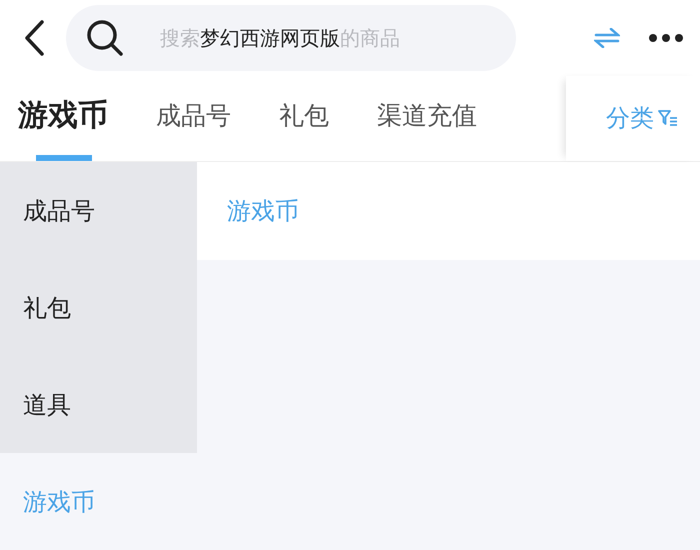 This screenshot has width=700, height=550. What do you see at coordinates (304, 118) in the screenshot?
I see `tab: 礼包` at bounding box center [304, 118].